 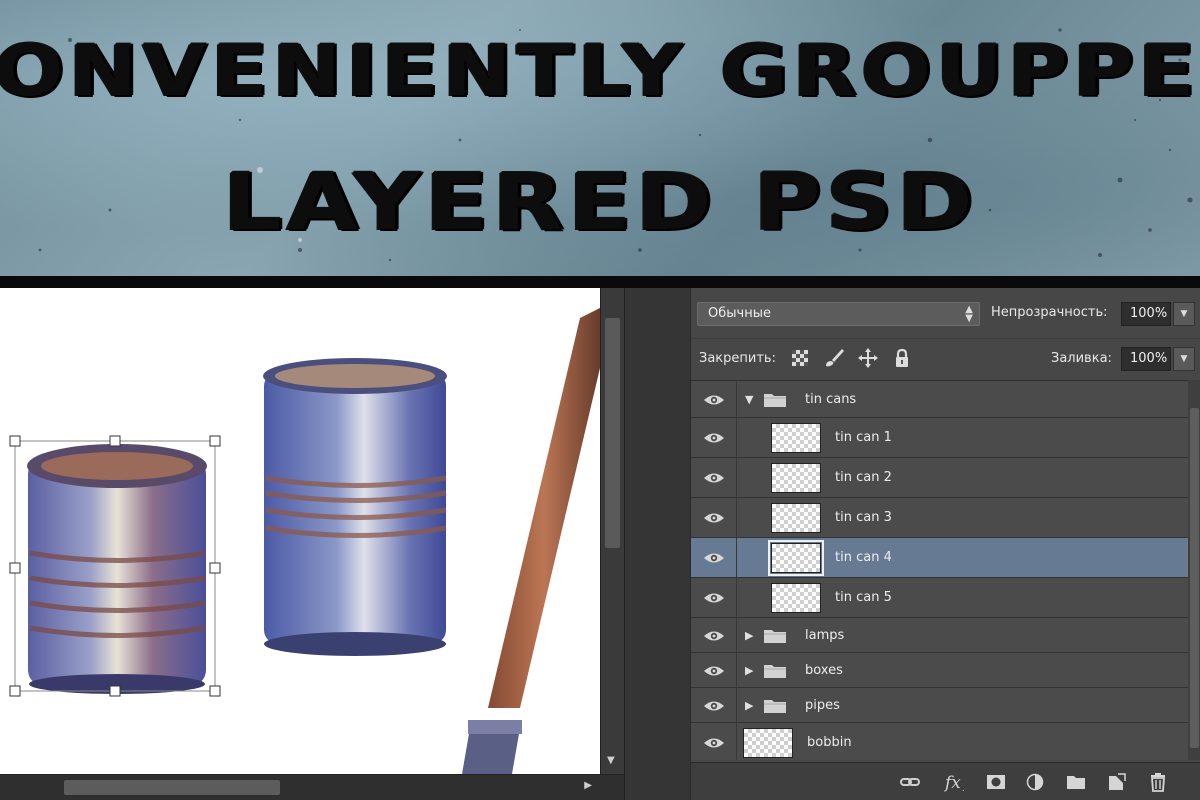 What do you see at coordinates (824, 670) in the screenshot?
I see `layer-name: boxes` at bounding box center [824, 670].